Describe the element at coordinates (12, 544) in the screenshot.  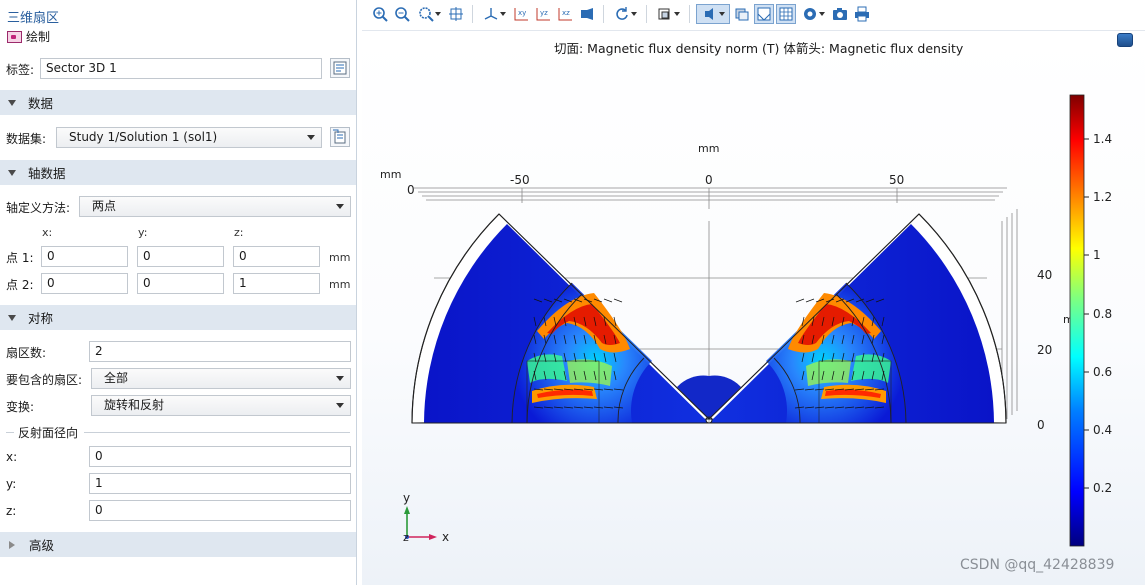
I see `expand-triangle-icon` at that location.